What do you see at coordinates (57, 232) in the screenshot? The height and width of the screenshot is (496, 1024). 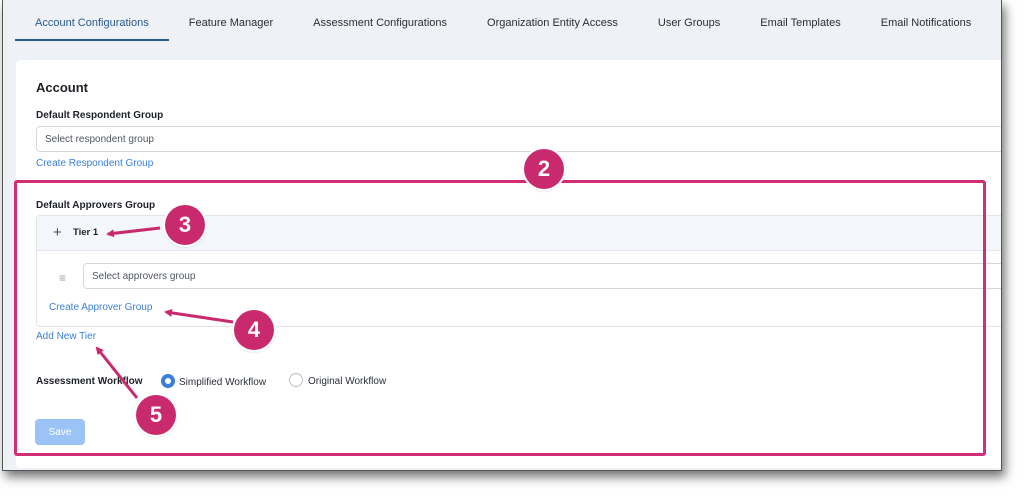 I see `plus-icon: +` at bounding box center [57, 232].